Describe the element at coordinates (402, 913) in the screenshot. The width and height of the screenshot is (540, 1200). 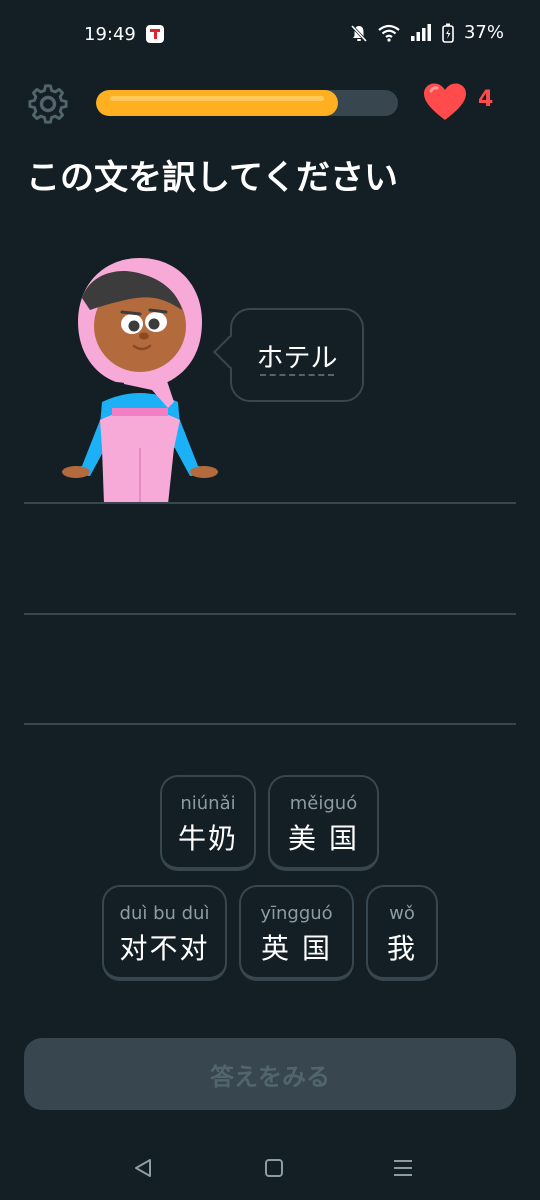
I see `word-tile-pinyin: wǒ` at that location.